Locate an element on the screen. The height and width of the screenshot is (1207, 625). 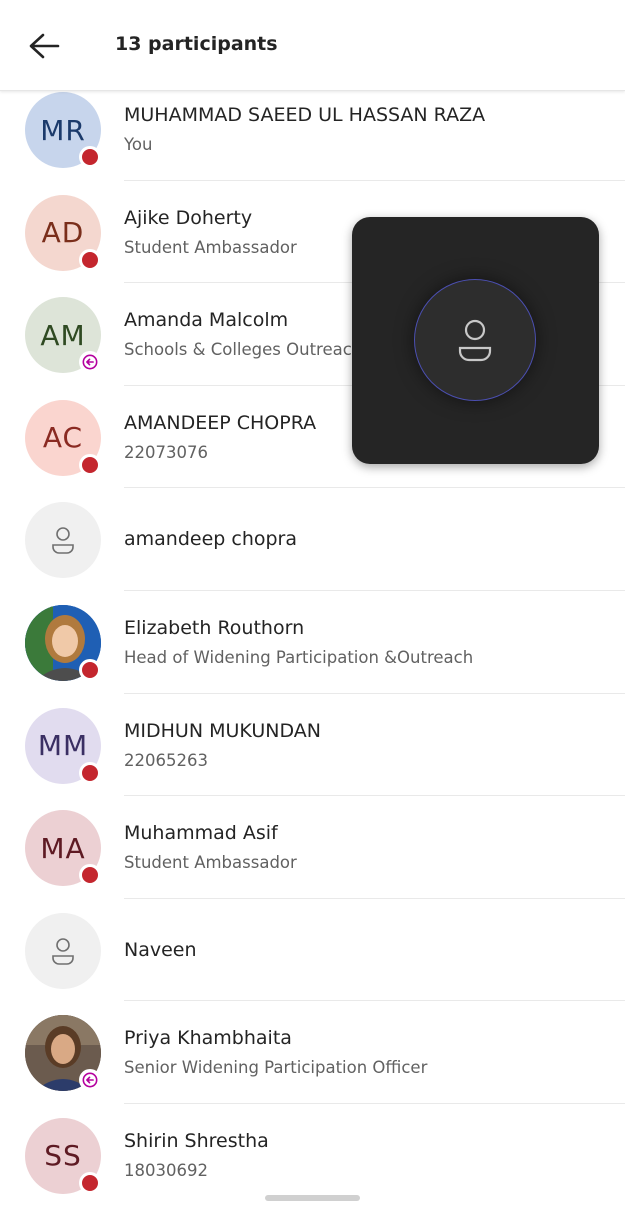
avatar-initials: MA is located at coordinates (63, 848).